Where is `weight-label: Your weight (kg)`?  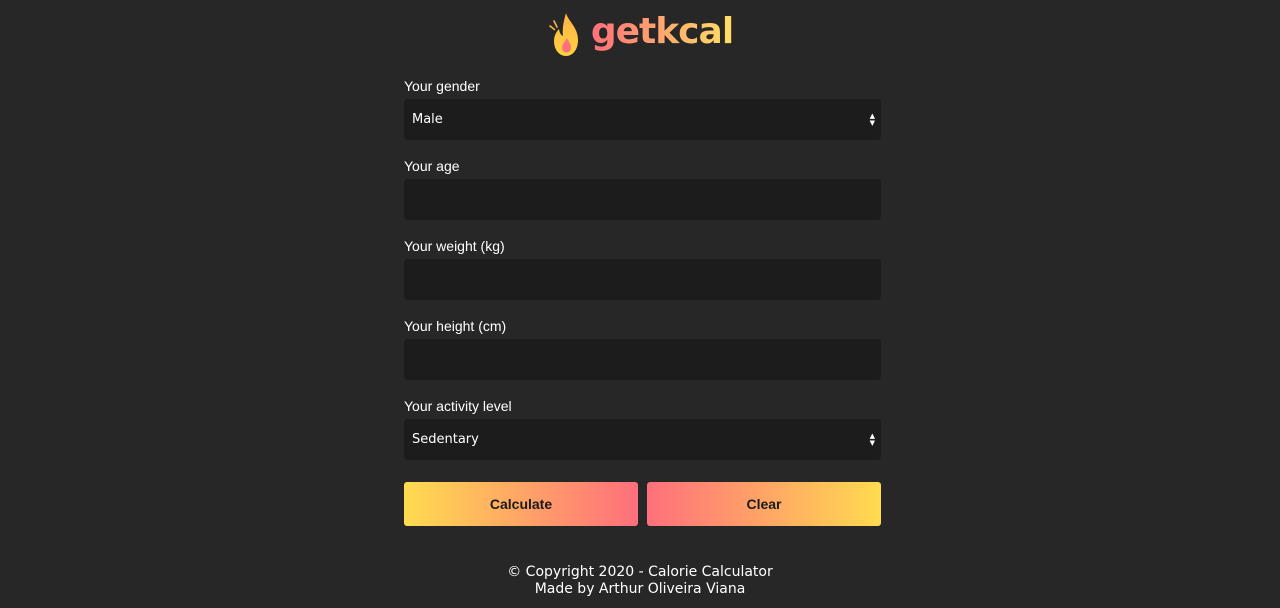
weight-label: Your weight (kg) is located at coordinates (454, 246).